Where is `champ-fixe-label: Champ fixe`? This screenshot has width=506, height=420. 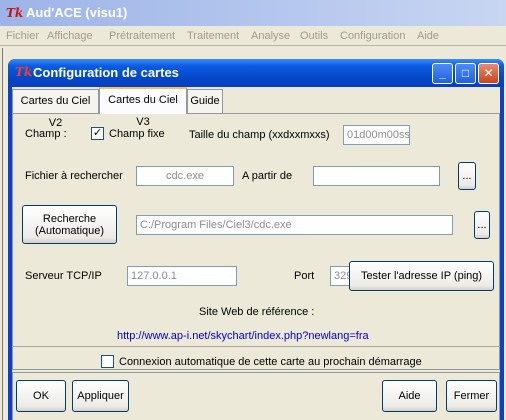
champ-fixe-label: Champ fixe is located at coordinates (137, 134).